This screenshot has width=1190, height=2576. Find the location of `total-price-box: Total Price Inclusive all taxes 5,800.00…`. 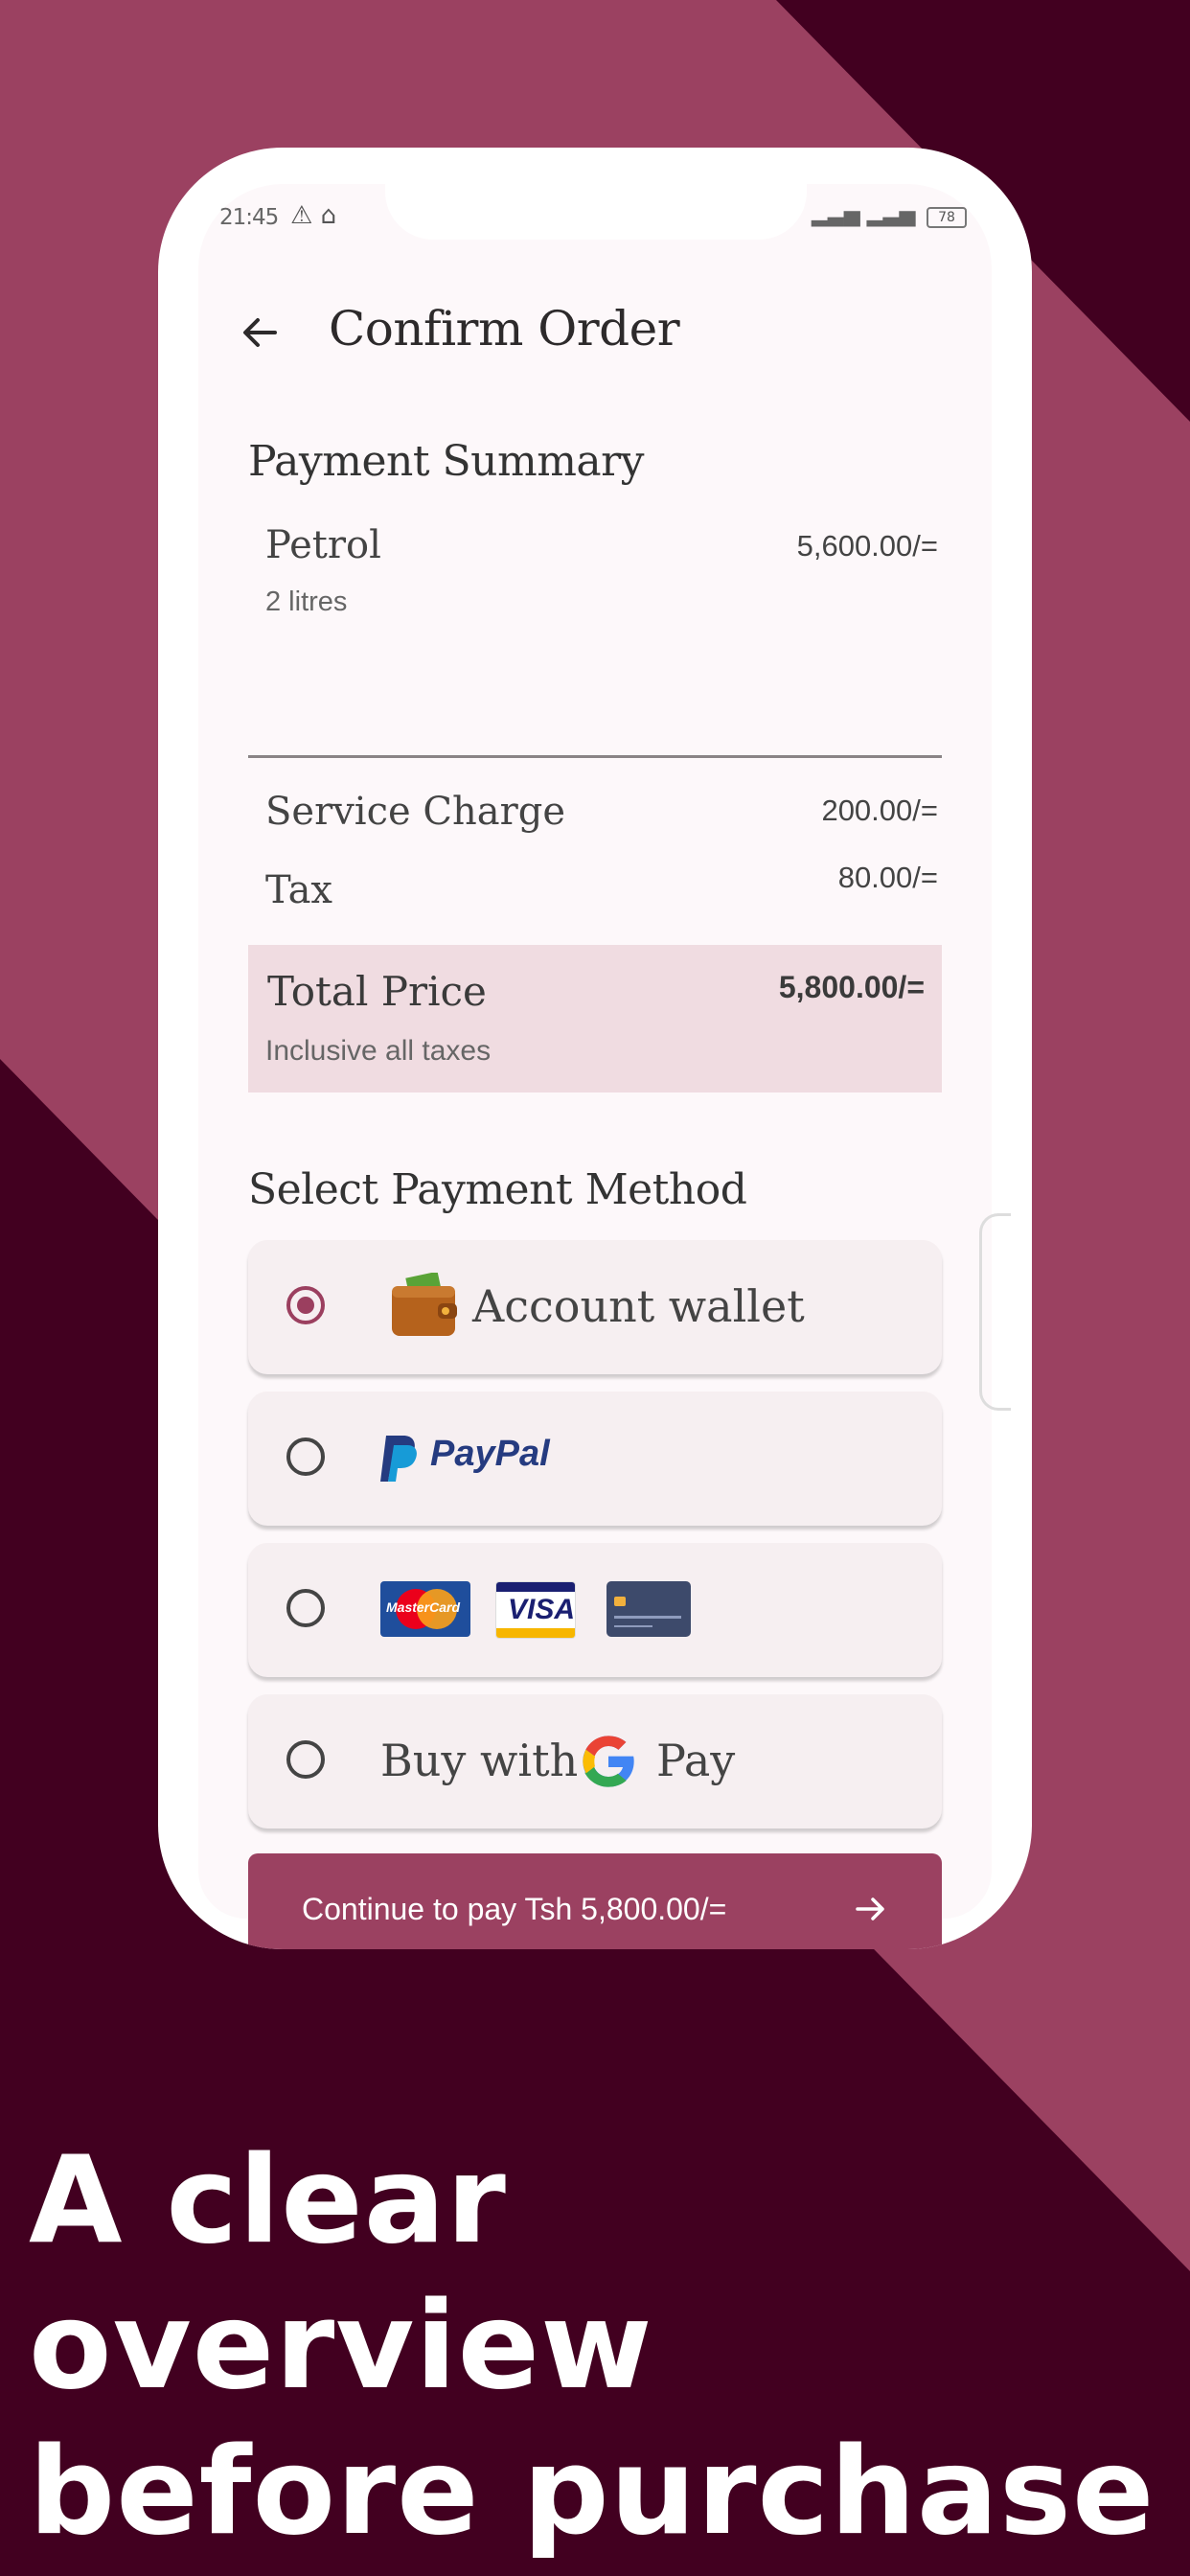

total-price-box: Total Price Inclusive all taxes 5,800.00… is located at coordinates (595, 1019).